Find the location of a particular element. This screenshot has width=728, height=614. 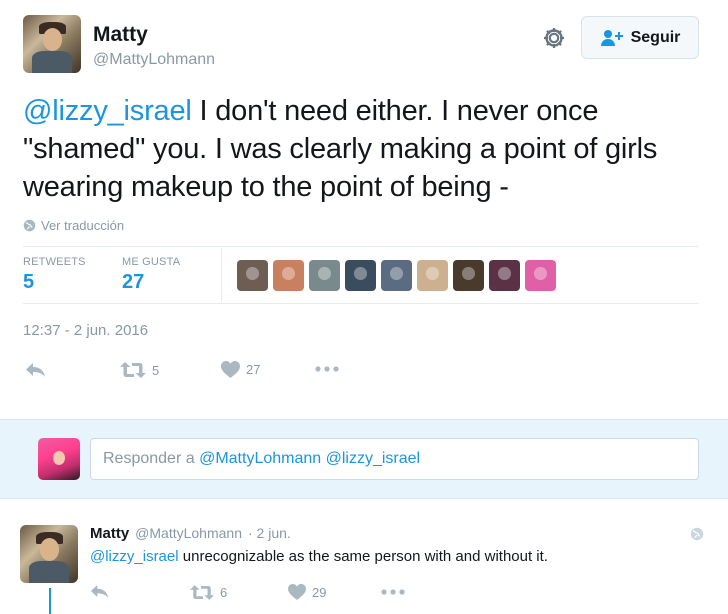

reply-author-handle: @MattyLohmann is located at coordinates (188, 533).